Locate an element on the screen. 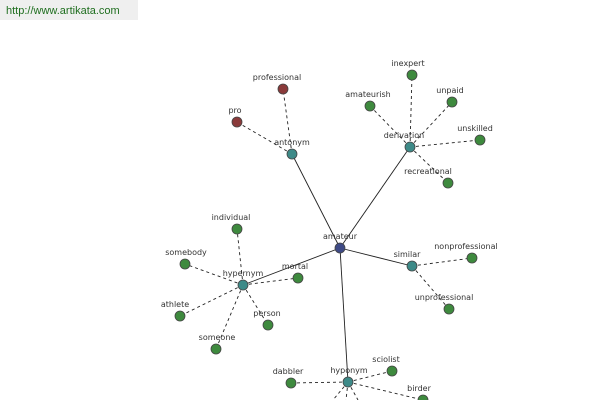 The width and height of the screenshot is (600, 400). node-label-unpaid: unpaid is located at coordinates (449, 90).